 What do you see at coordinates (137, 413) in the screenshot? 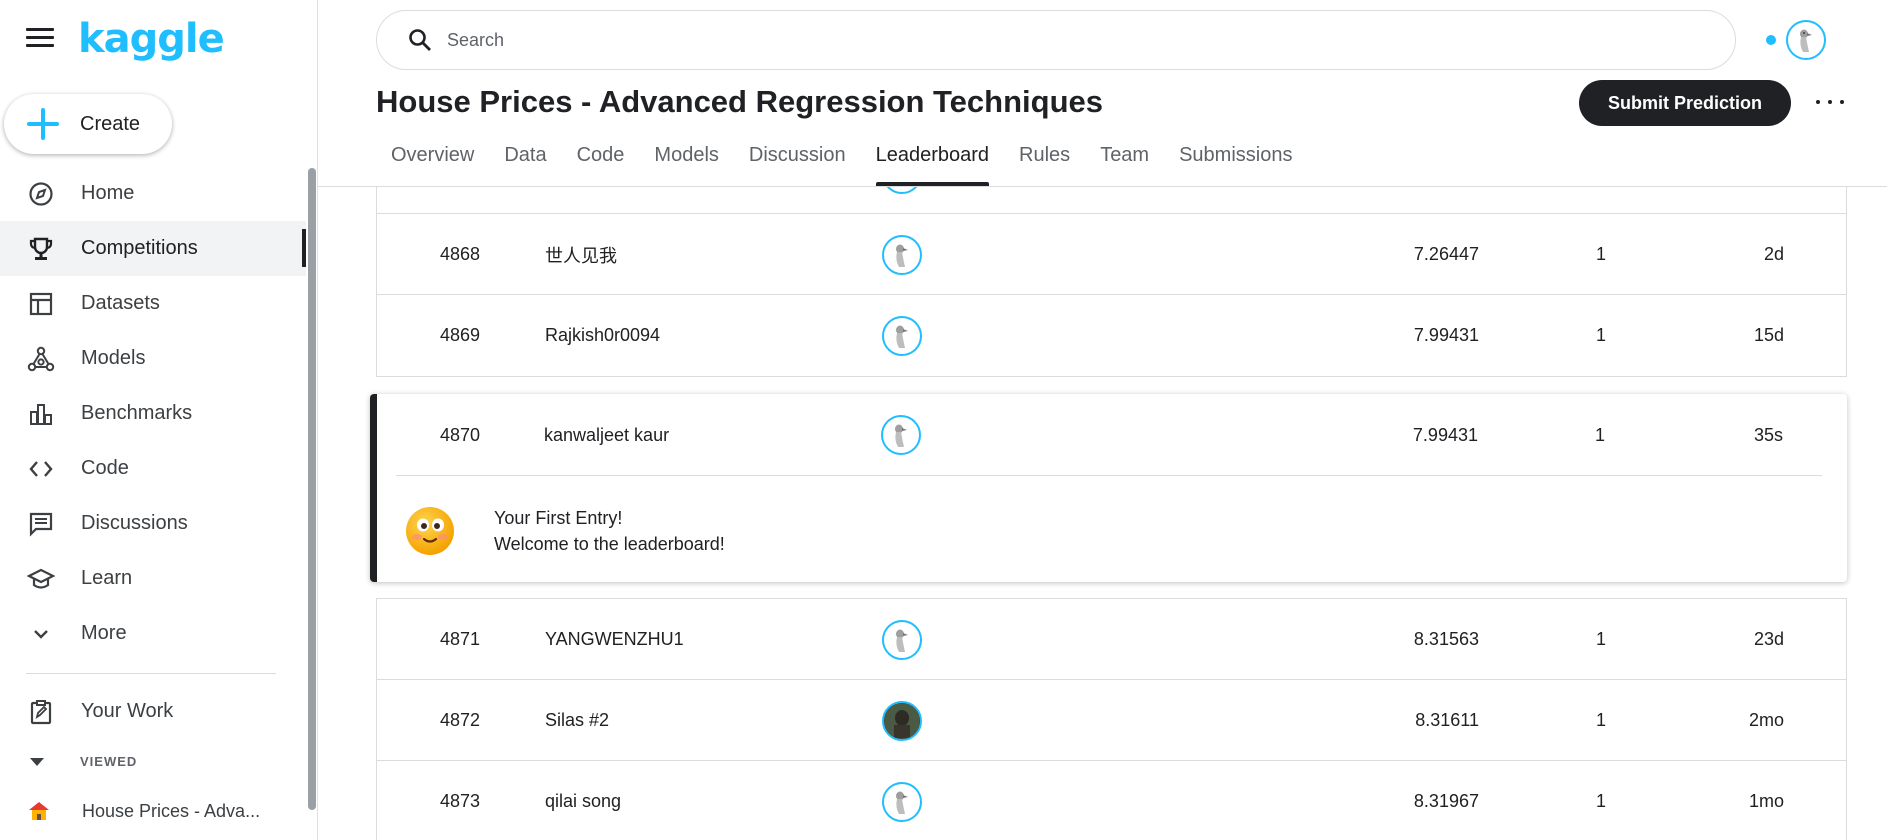
I see `sidebar-item-label: Benchmarks` at bounding box center [137, 413].